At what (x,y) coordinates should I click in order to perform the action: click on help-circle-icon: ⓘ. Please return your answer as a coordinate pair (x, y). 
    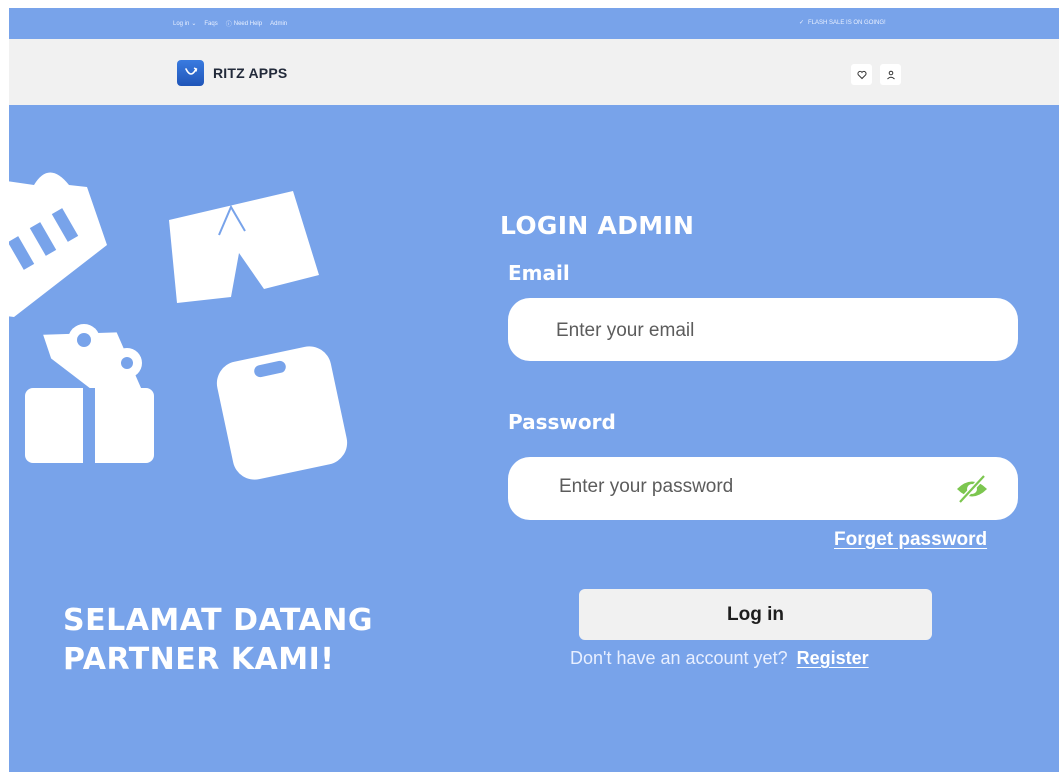
    Looking at the image, I should click on (228, 25).